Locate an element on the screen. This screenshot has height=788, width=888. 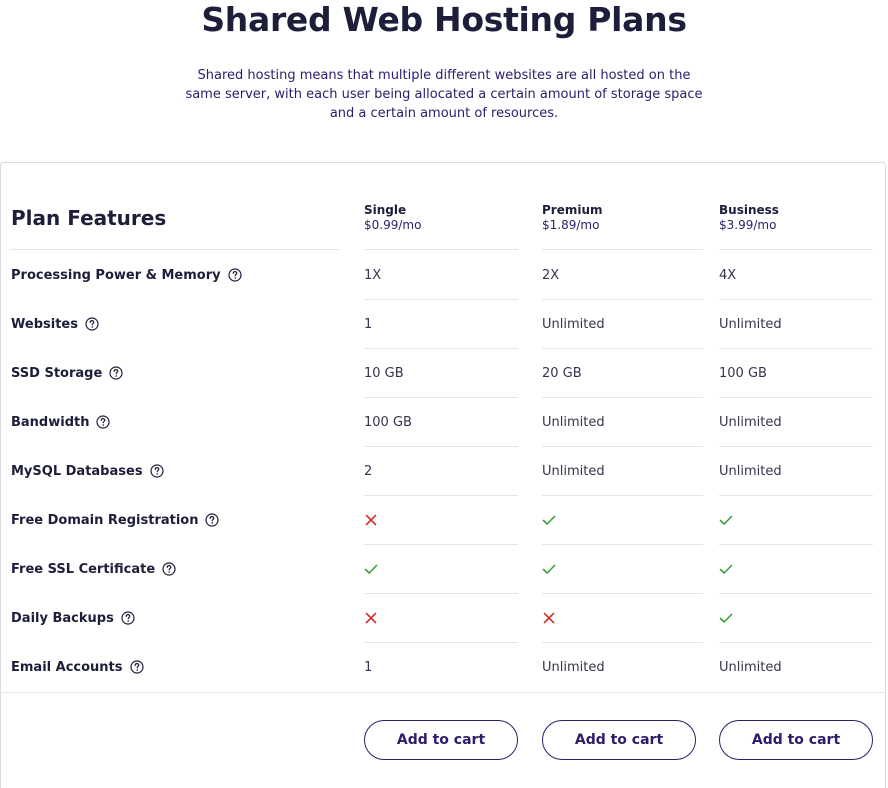
feature-label: Email Accounts is located at coordinates (77, 667).